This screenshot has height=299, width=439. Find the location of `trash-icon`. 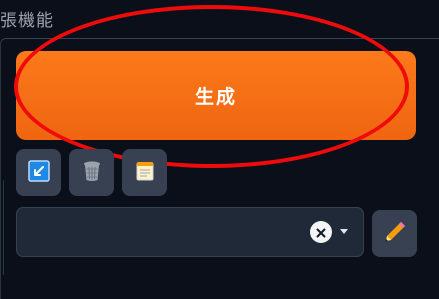

trash-icon is located at coordinates (92, 173).